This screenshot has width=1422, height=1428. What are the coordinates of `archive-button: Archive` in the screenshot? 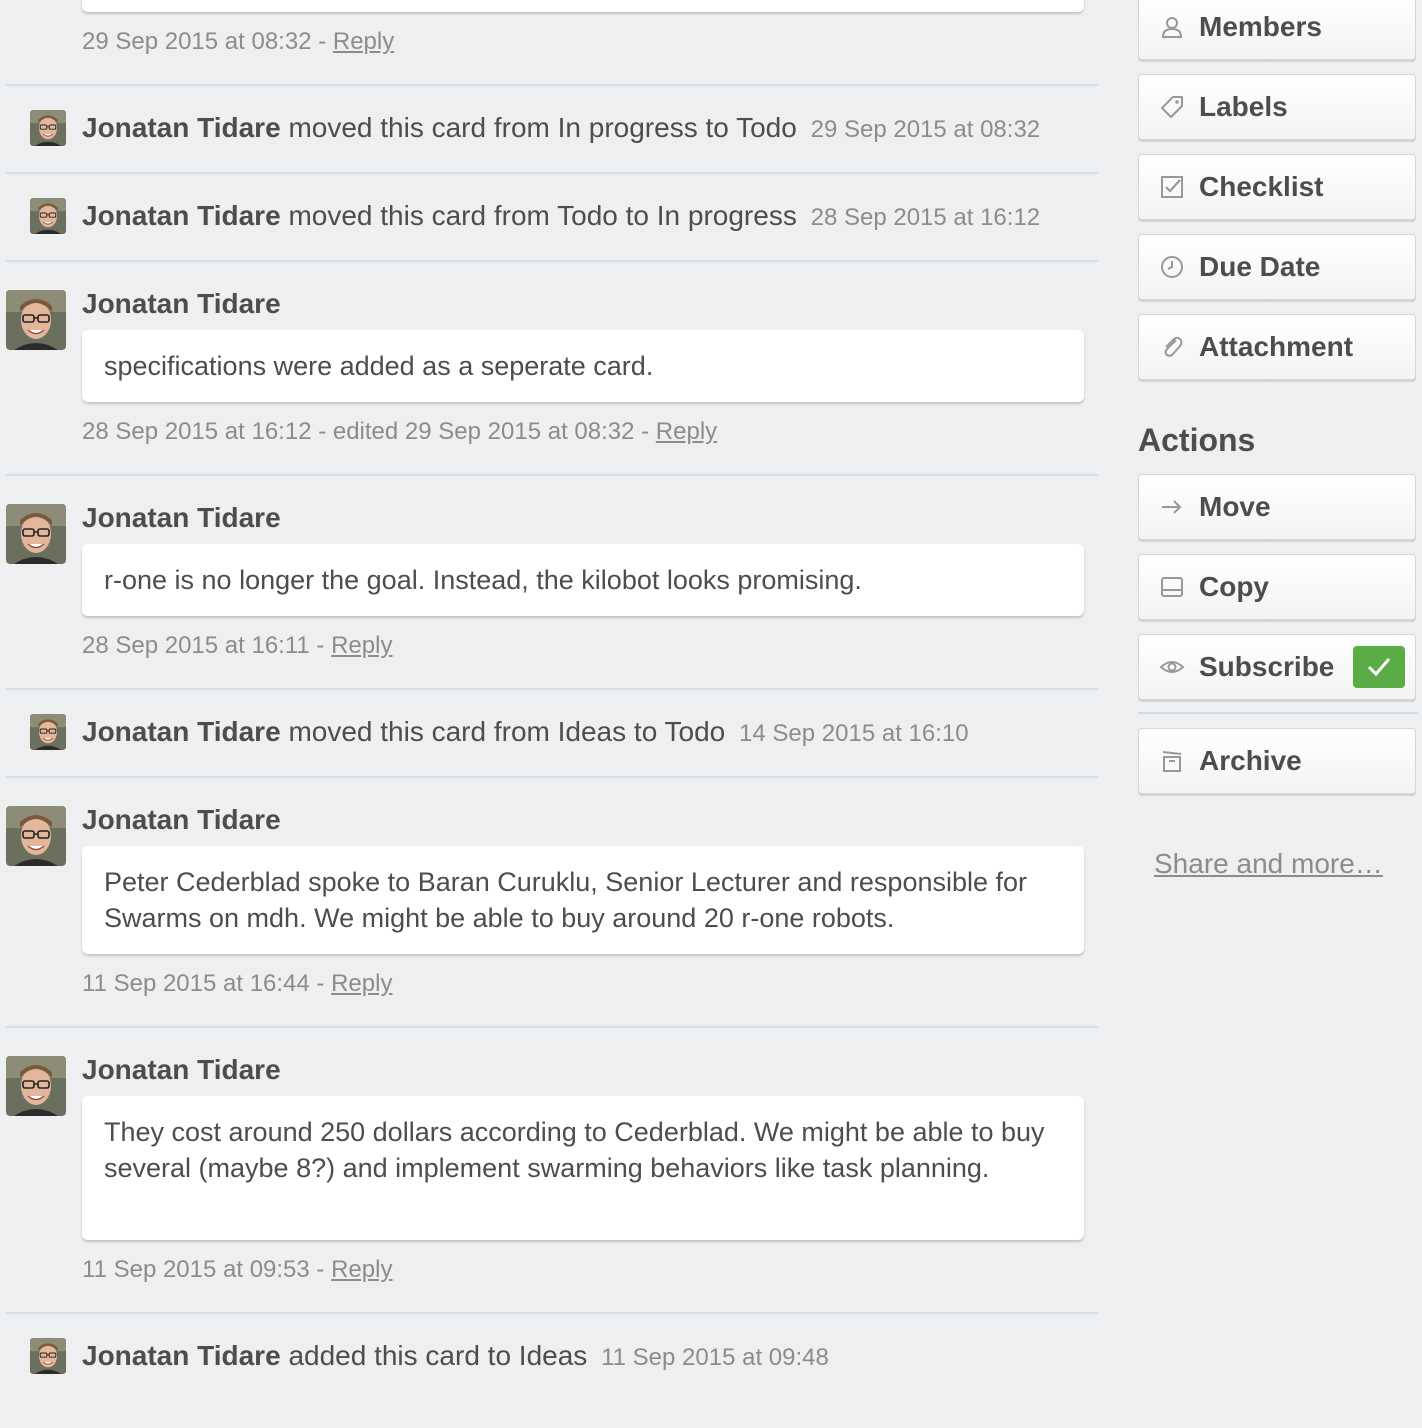 It's located at (1277, 761).